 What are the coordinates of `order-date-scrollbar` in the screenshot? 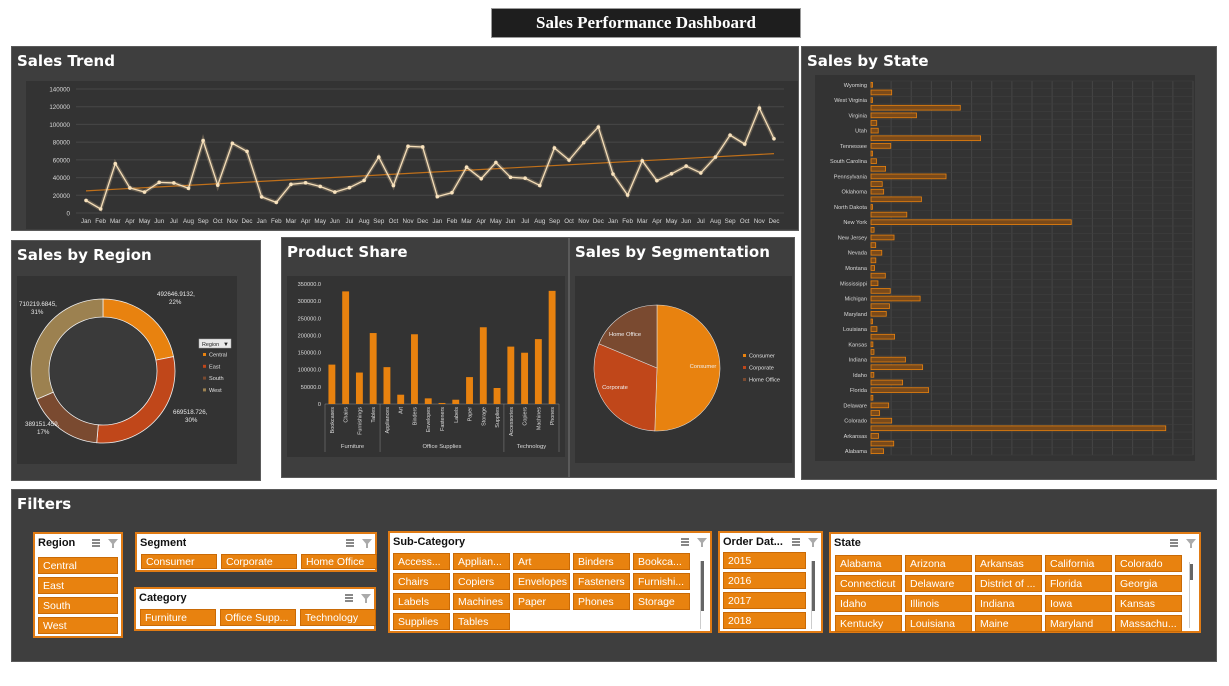 It's located at (813, 595).